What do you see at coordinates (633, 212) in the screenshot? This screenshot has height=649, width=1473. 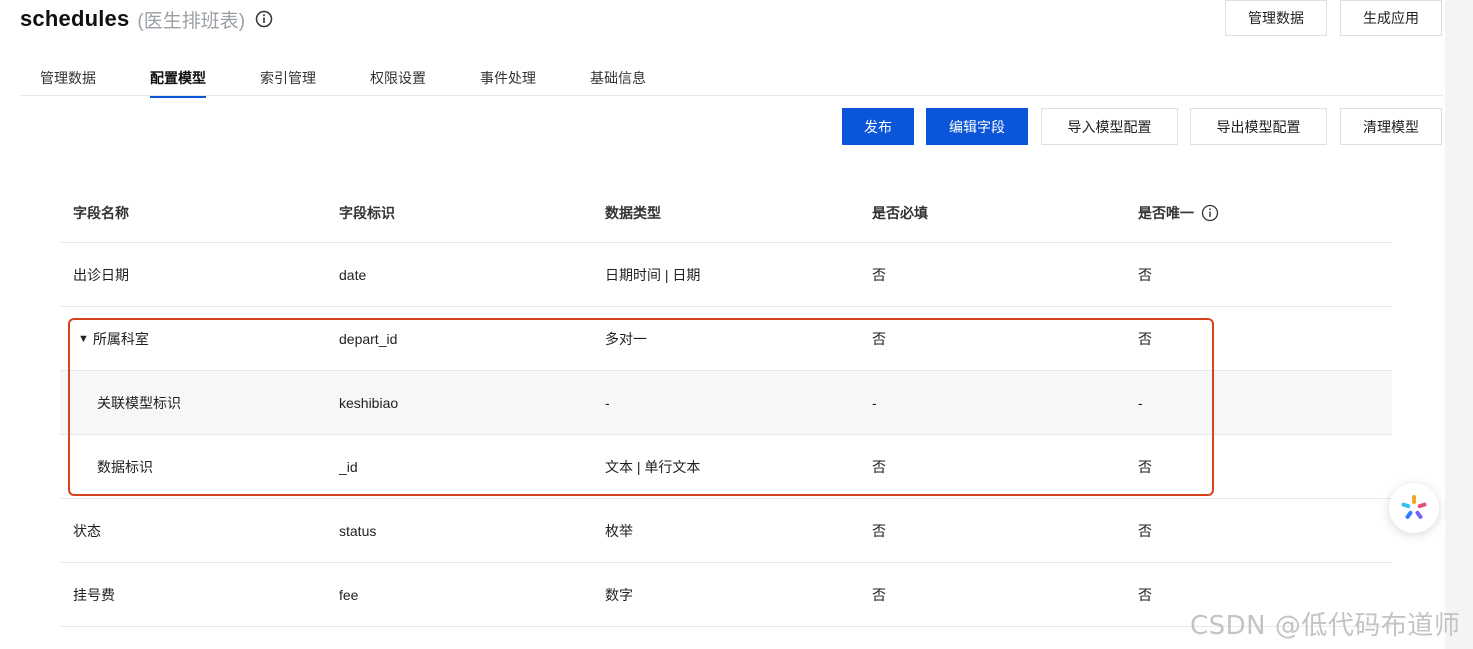 I see `header-data-type: 数据类型` at bounding box center [633, 212].